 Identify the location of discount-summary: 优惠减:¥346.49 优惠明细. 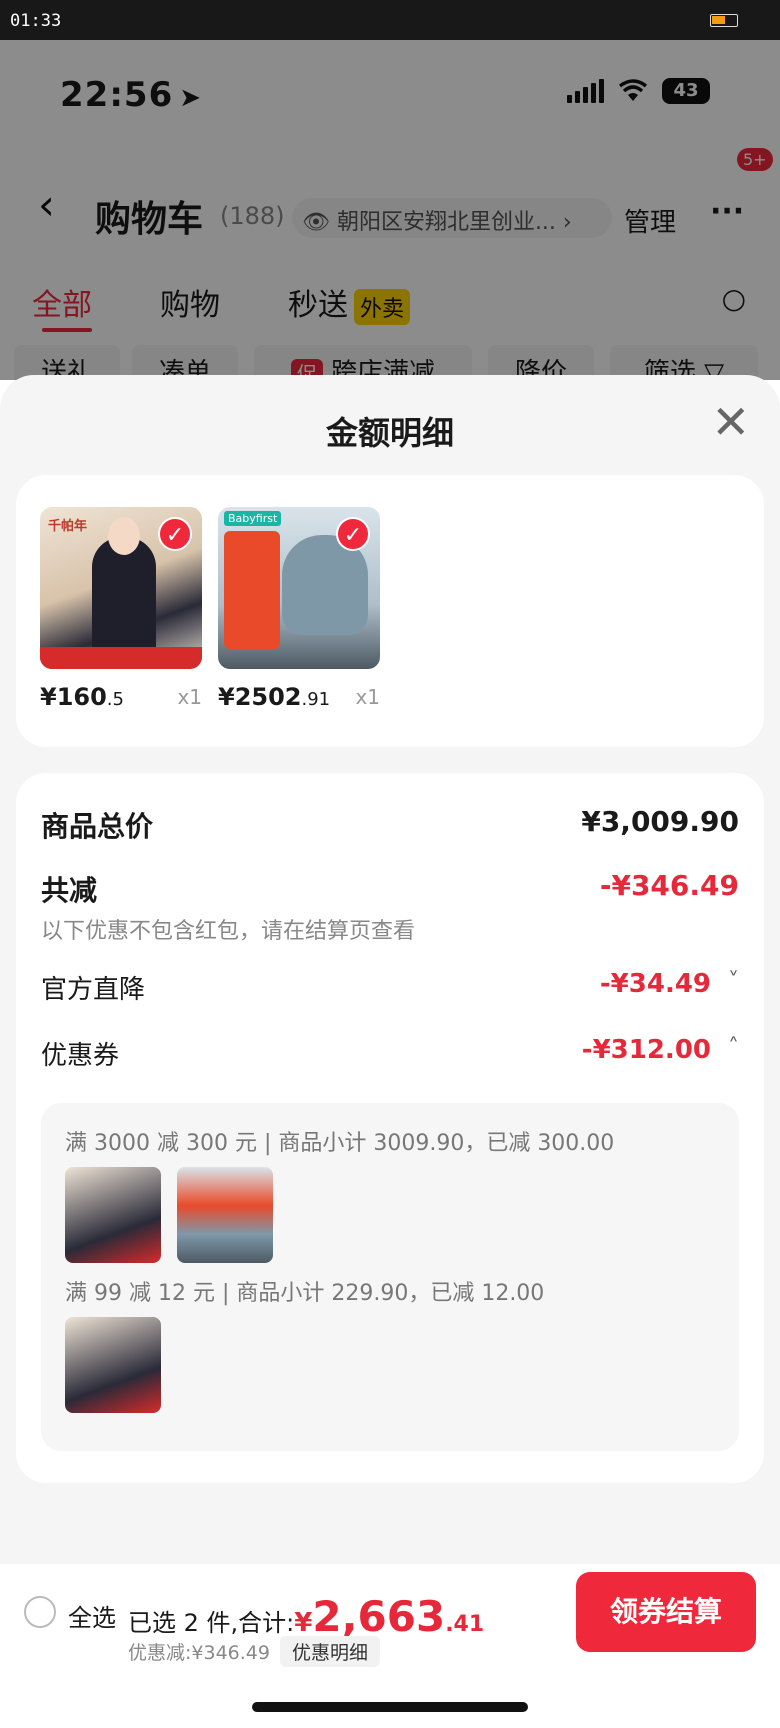
(254, 1651).